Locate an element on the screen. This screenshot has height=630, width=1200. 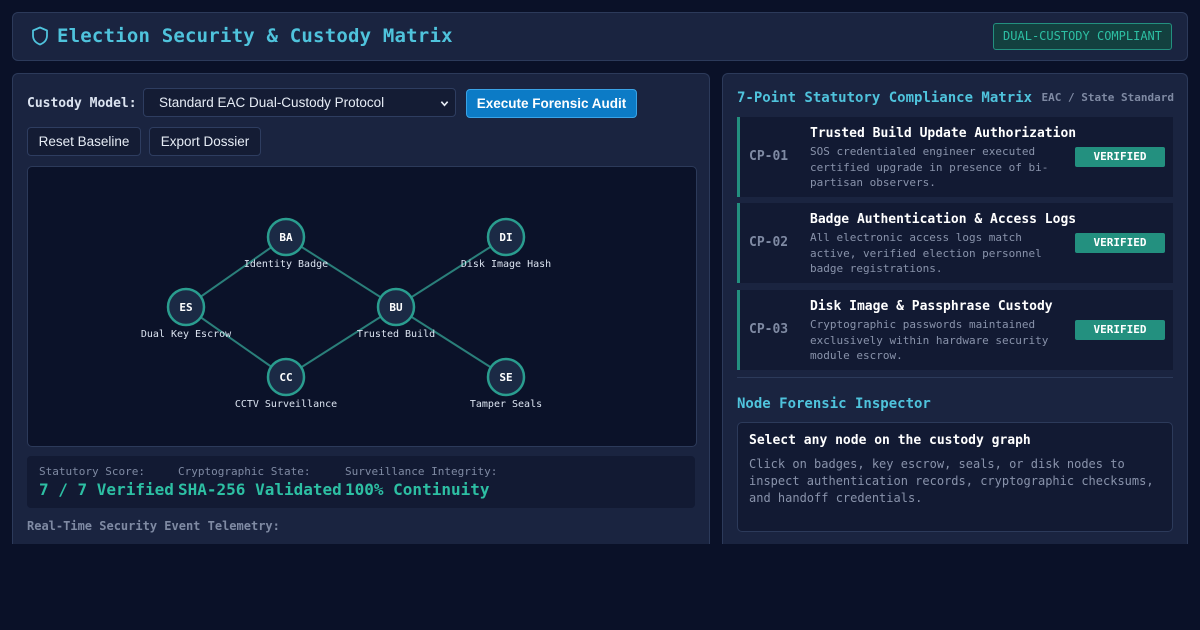
page-title: Election Security & Custody Matrix is located at coordinates (255, 36).